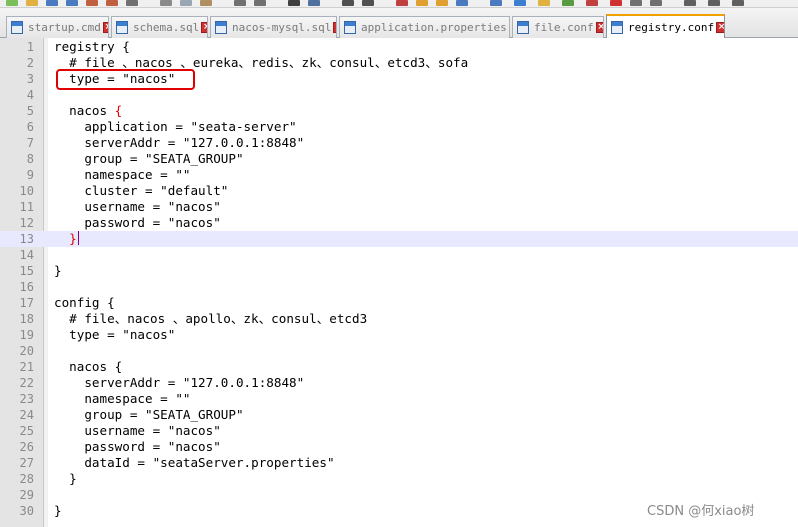  What do you see at coordinates (132, 3) in the screenshot?
I see `print-icon` at bounding box center [132, 3].